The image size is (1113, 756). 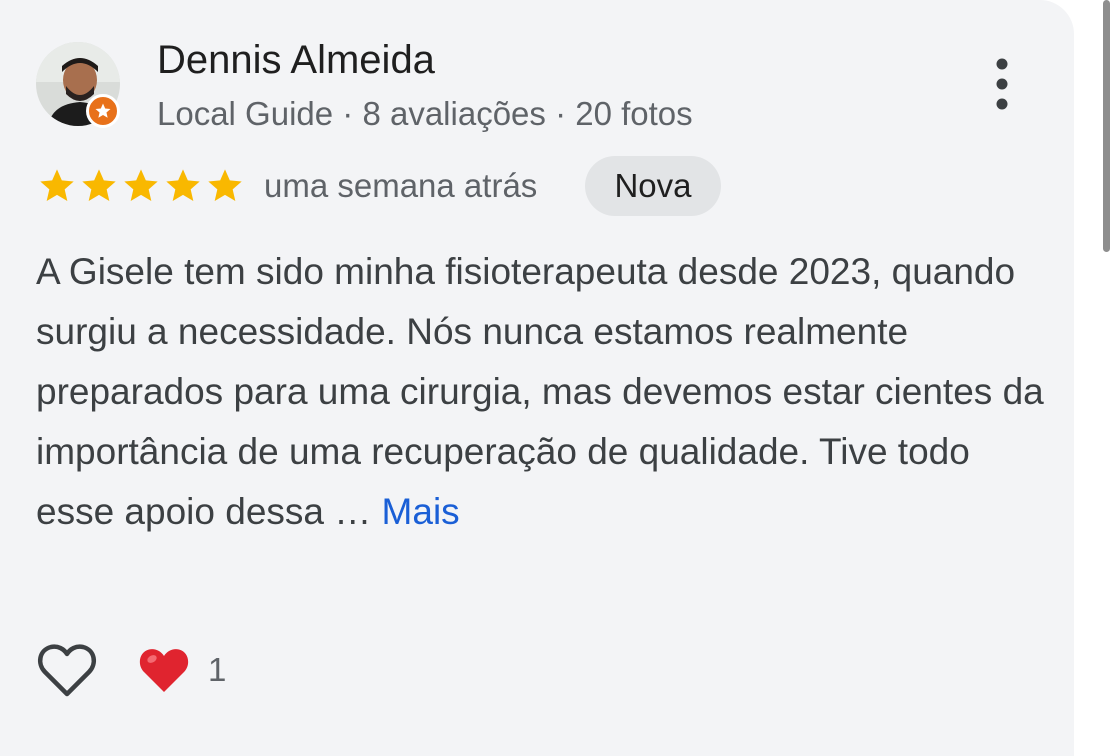 I want to click on more-vert-icon, so click(x=1002, y=84).